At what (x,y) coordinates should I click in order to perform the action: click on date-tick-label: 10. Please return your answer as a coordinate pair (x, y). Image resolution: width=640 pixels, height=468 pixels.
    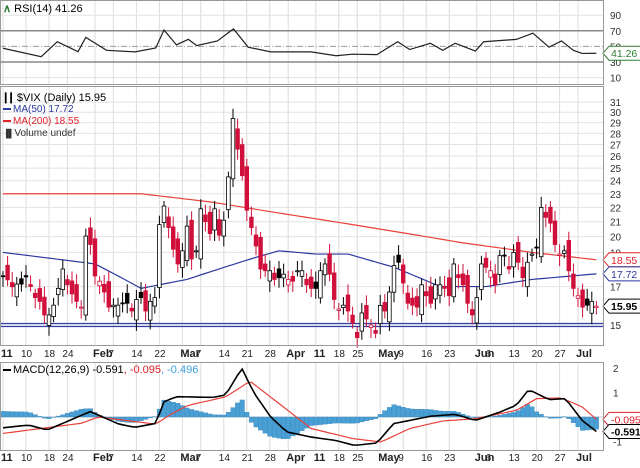
    Looking at the image, I should click on (27, 354).